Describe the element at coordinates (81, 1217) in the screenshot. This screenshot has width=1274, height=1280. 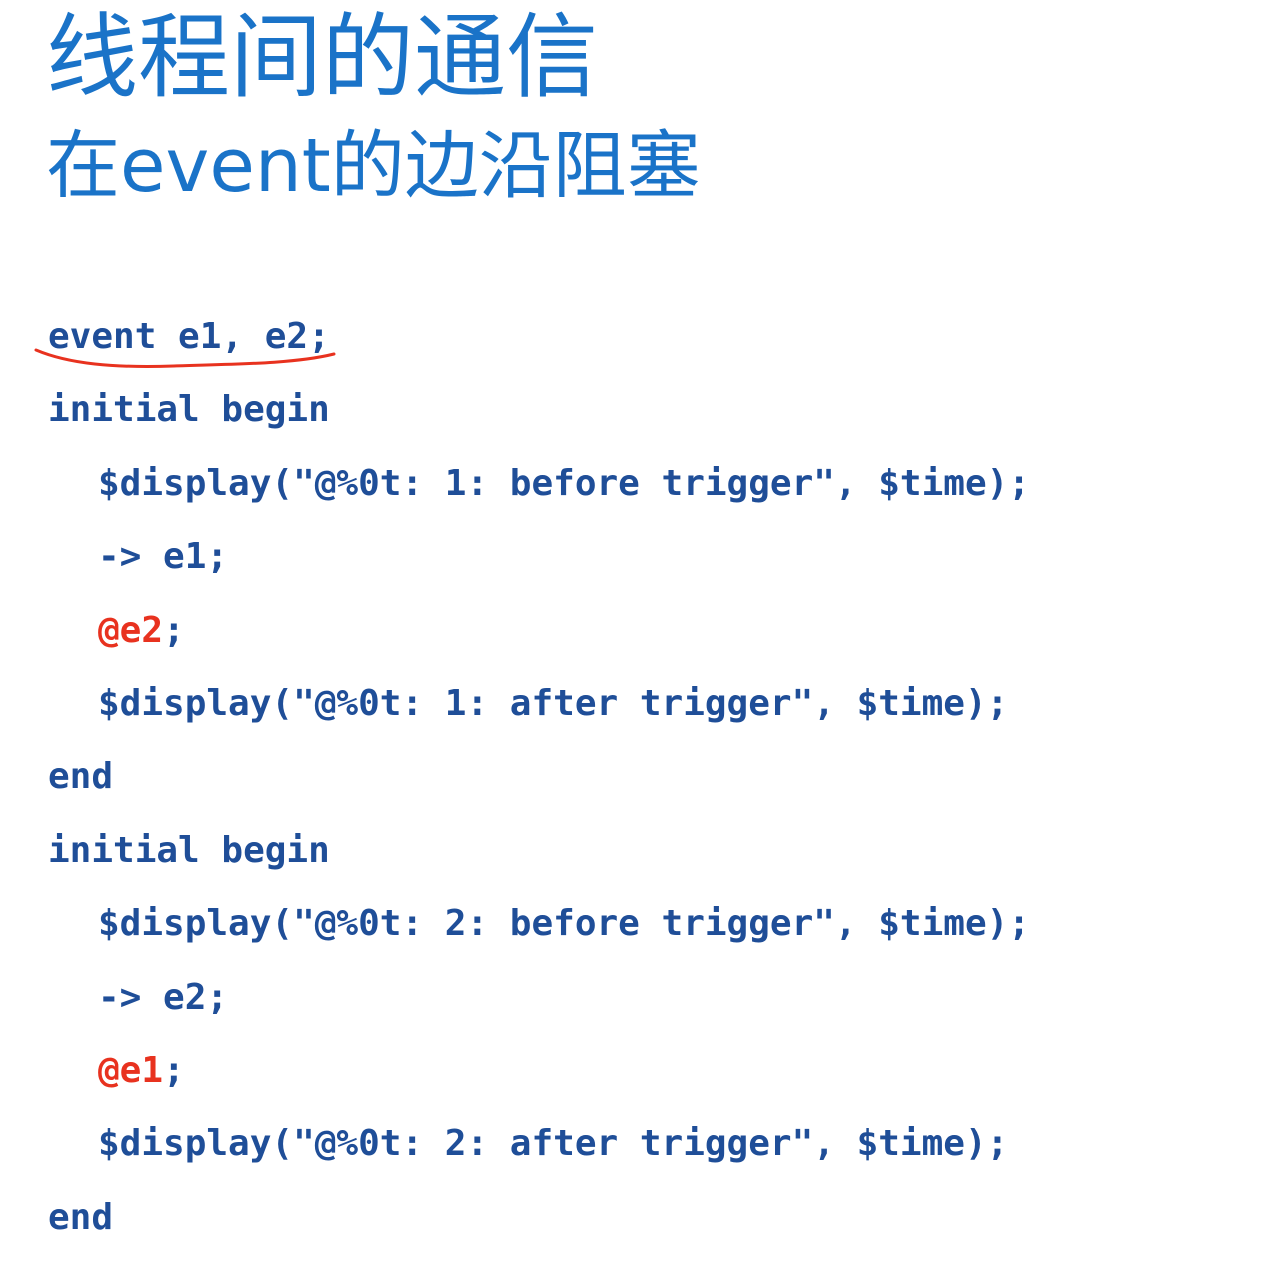
I see `code-line-end-2: end` at that location.